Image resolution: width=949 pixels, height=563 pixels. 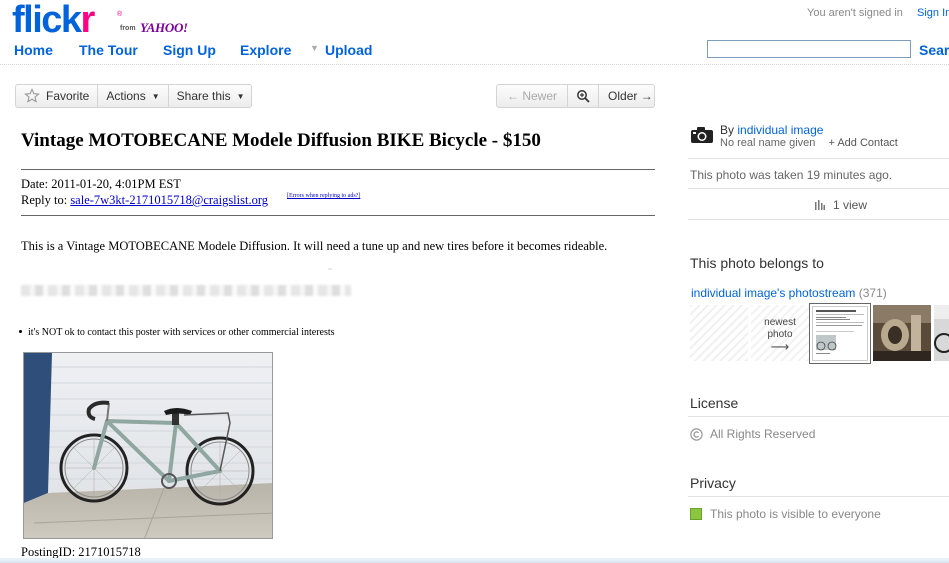 I want to click on errors-link: [Errors when replying to ads?], so click(x=324, y=196).